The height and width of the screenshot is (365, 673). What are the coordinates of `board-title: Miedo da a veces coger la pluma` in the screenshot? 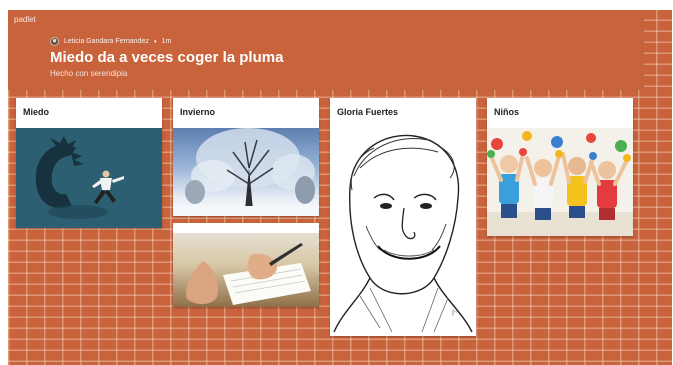 It's located at (167, 57).